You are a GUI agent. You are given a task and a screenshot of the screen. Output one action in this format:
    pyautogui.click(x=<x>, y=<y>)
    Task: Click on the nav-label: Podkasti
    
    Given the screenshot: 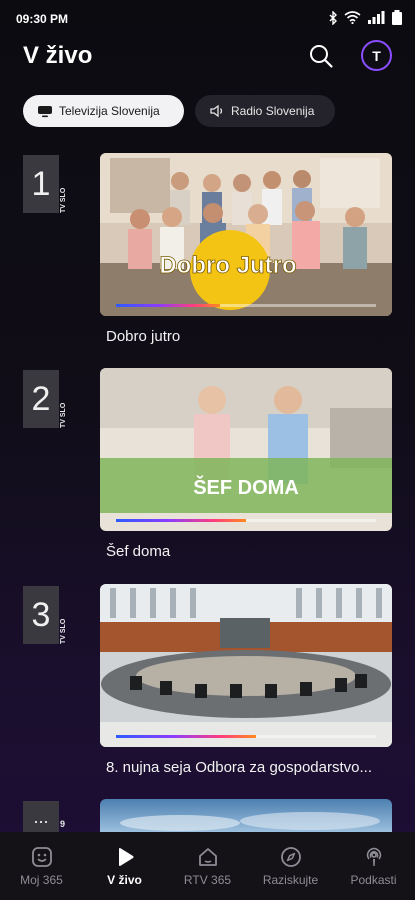 What is the action you would take?
    pyautogui.click(x=373, y=880)
    